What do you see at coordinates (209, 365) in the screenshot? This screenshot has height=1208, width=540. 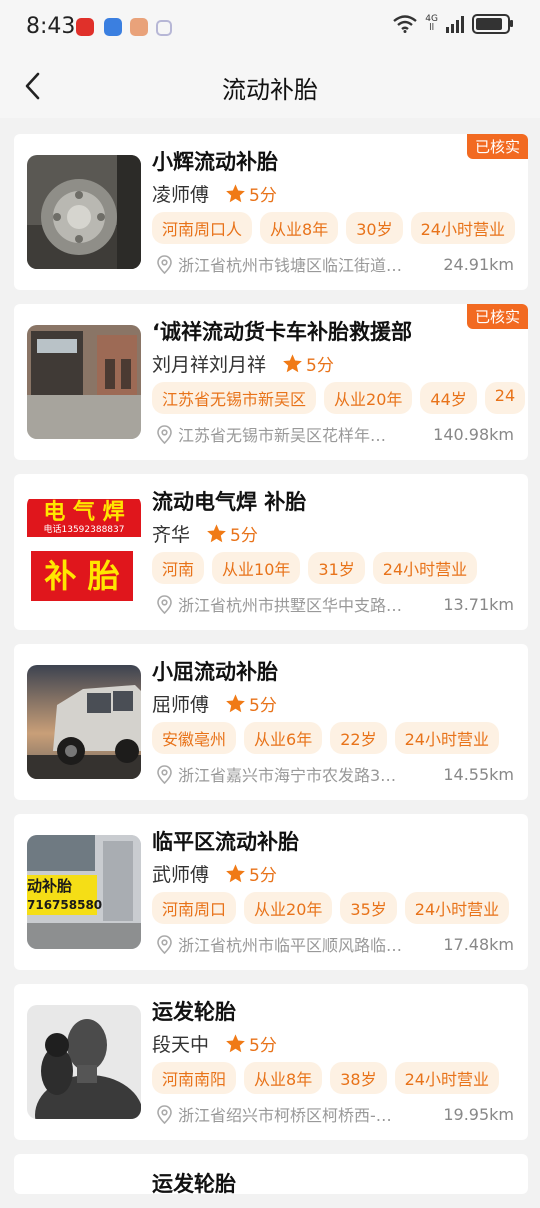 I see `shop-owner: 刘月祥刘月祥` at bounding box center [209, 365].